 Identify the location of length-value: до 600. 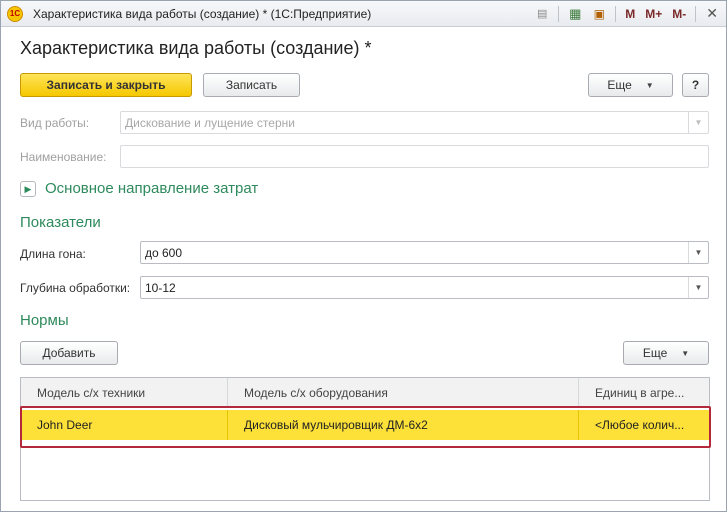
(164, 252).